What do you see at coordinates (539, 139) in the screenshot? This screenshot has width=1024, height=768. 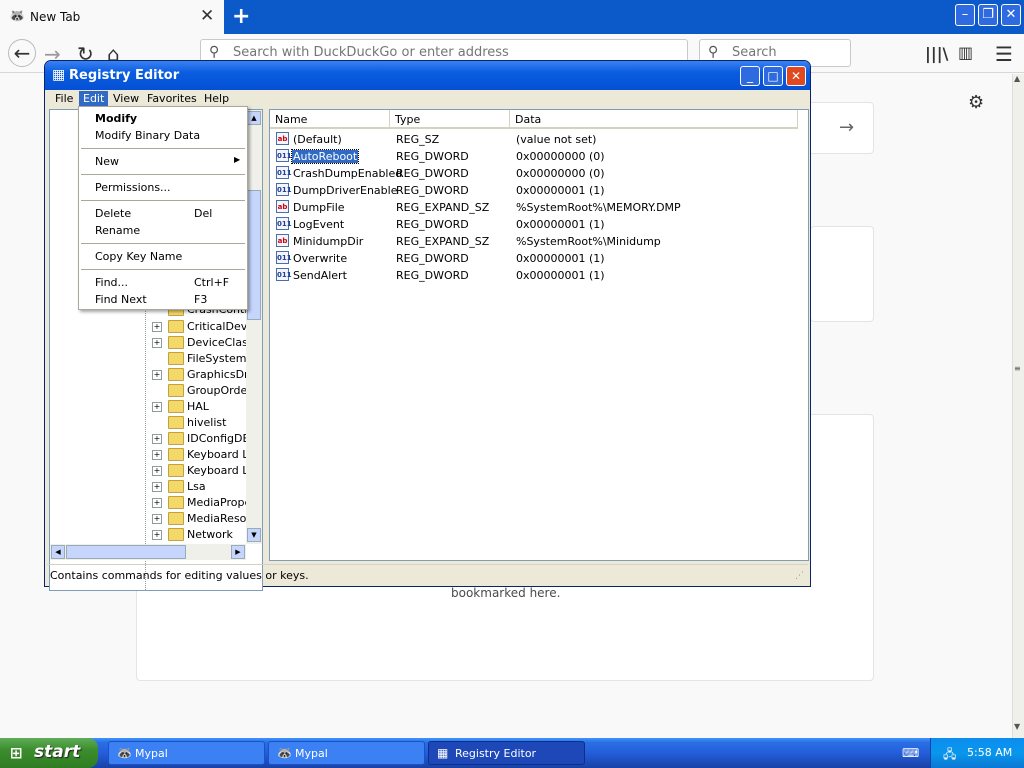 I see `value-row: ab (Default) REG_SZ (value not set)` at bounding box center [539, 139].